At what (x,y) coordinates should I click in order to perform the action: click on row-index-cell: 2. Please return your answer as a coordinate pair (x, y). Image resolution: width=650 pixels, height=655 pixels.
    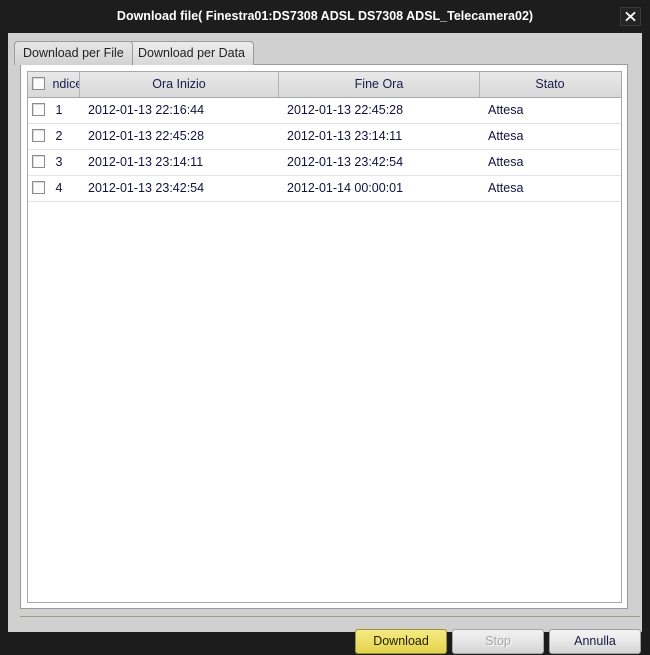
    Looking at the image, I should click on (54, 136).